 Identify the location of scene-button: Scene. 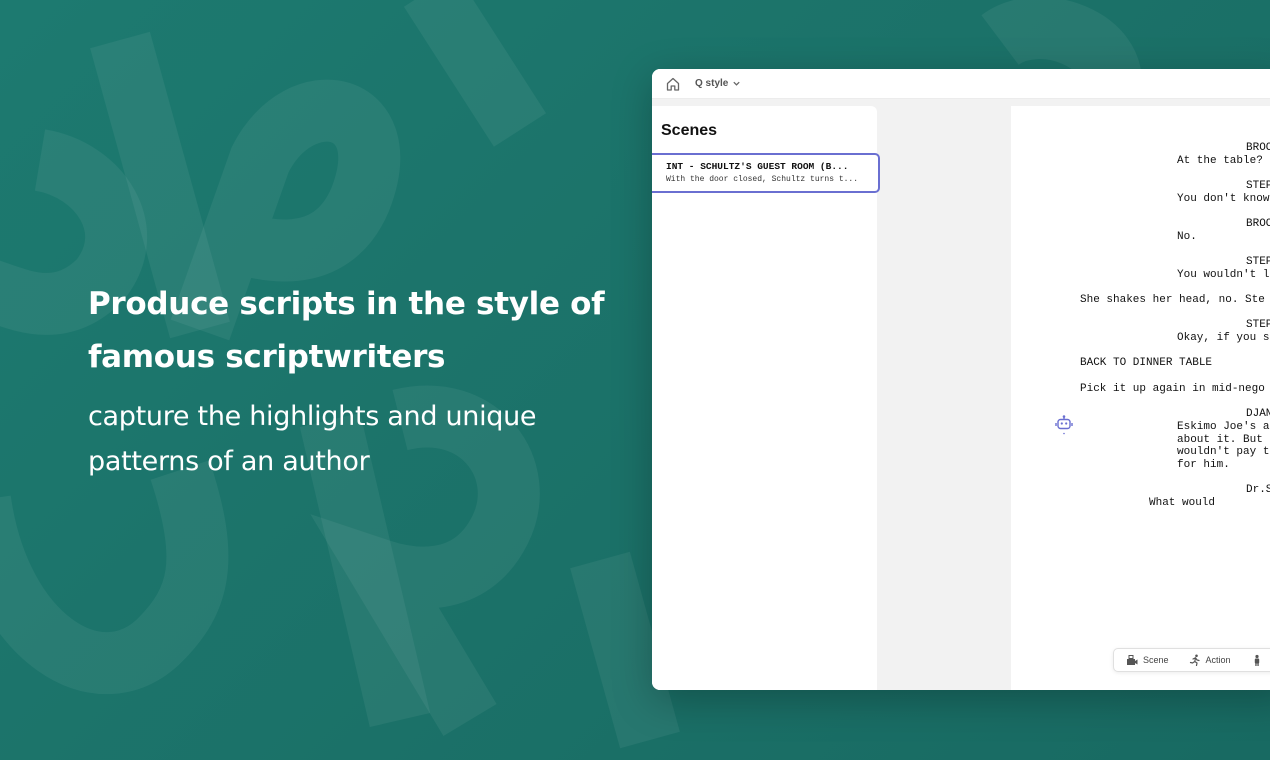
(1147, 660).